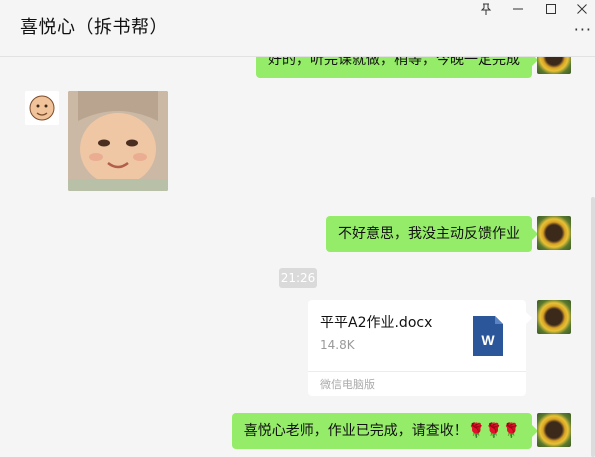 This screenshot has height=457, width=595. I want to click on minimize-icon, so click(518, 9).